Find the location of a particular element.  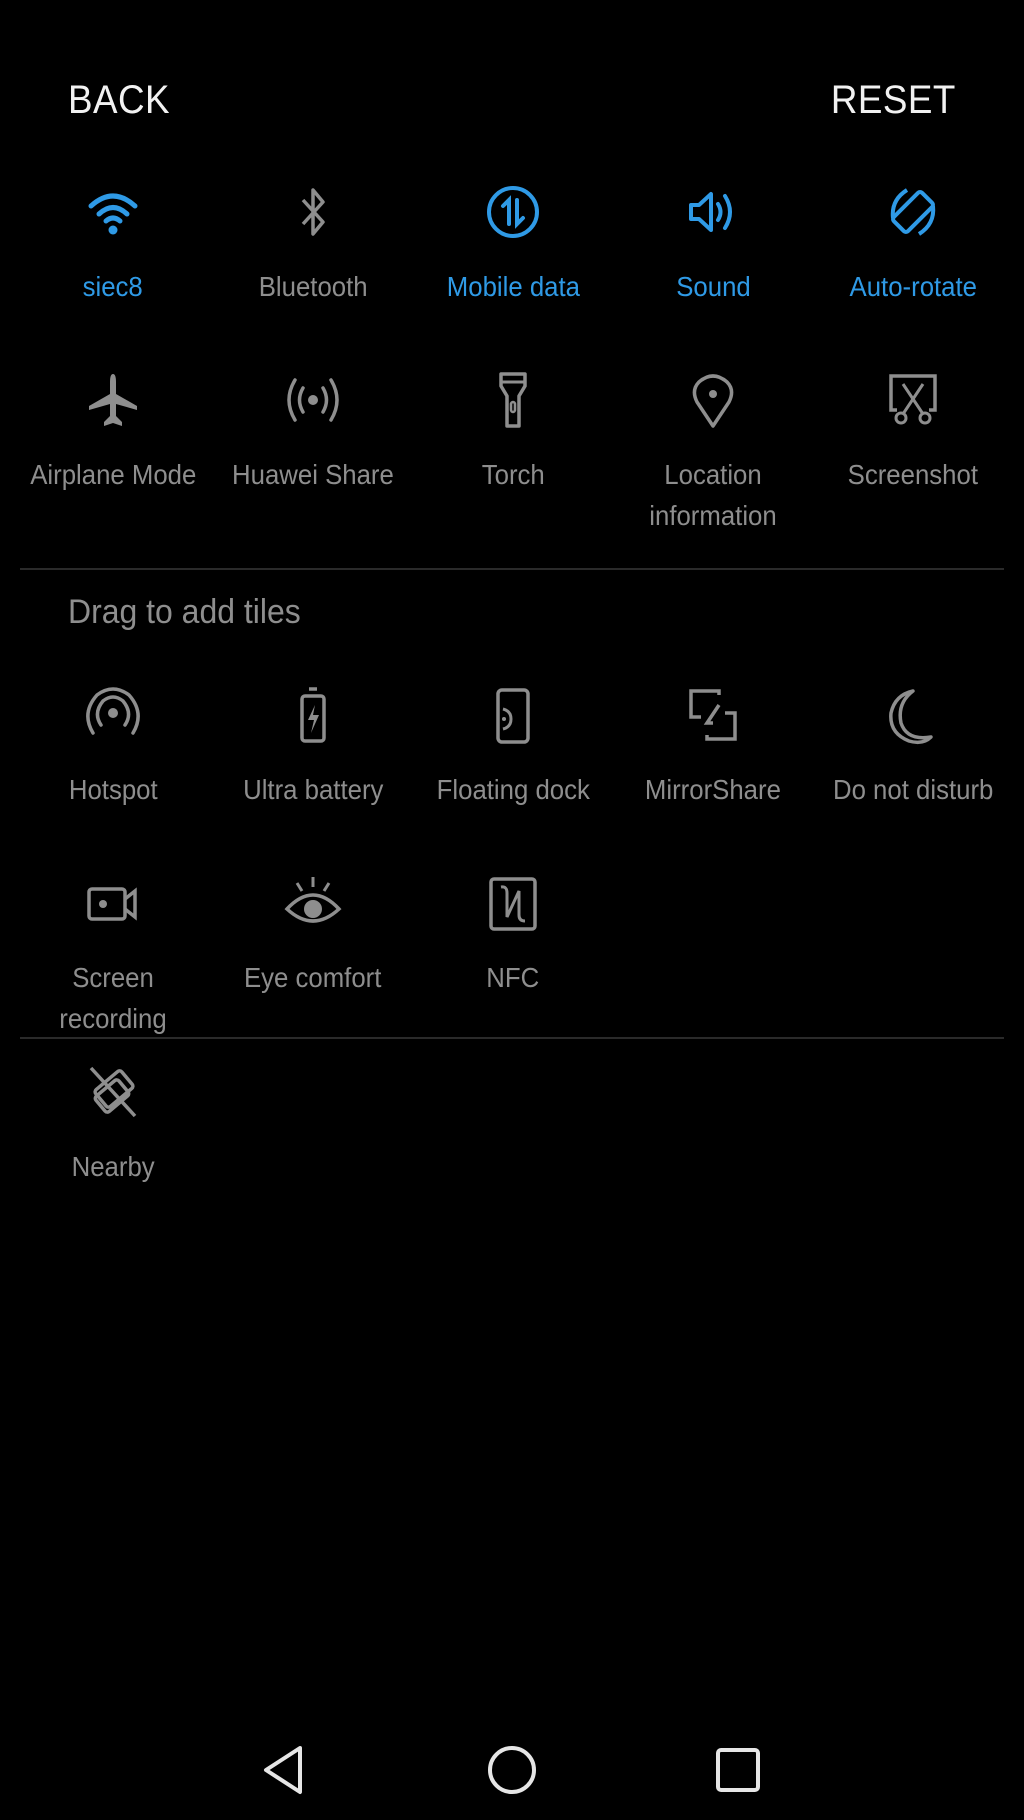

torch-icon is located at coordinates (513, 400).